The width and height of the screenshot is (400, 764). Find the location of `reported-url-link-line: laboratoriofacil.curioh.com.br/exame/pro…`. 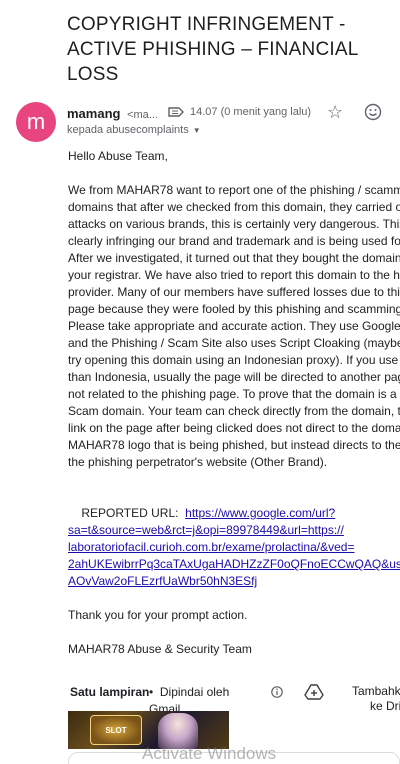

reported-url-link-line: laboratoriofacil.curioh.com.br/exame/pro… is located at coordinates (211, 547).